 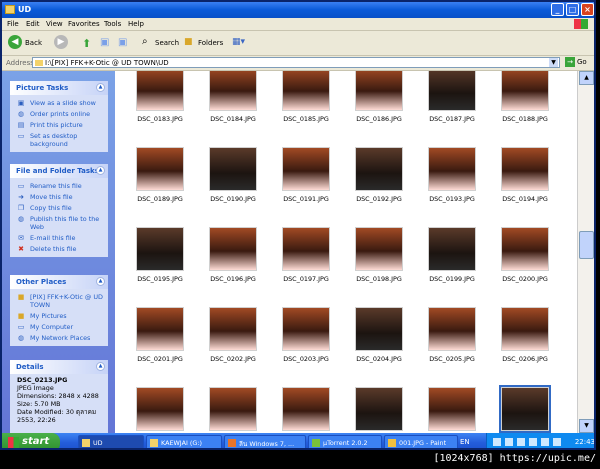 What do you see at coordinates (576, 62) in the screenshot?
I see `go-button: → Go` at bounding box center [576, 62].